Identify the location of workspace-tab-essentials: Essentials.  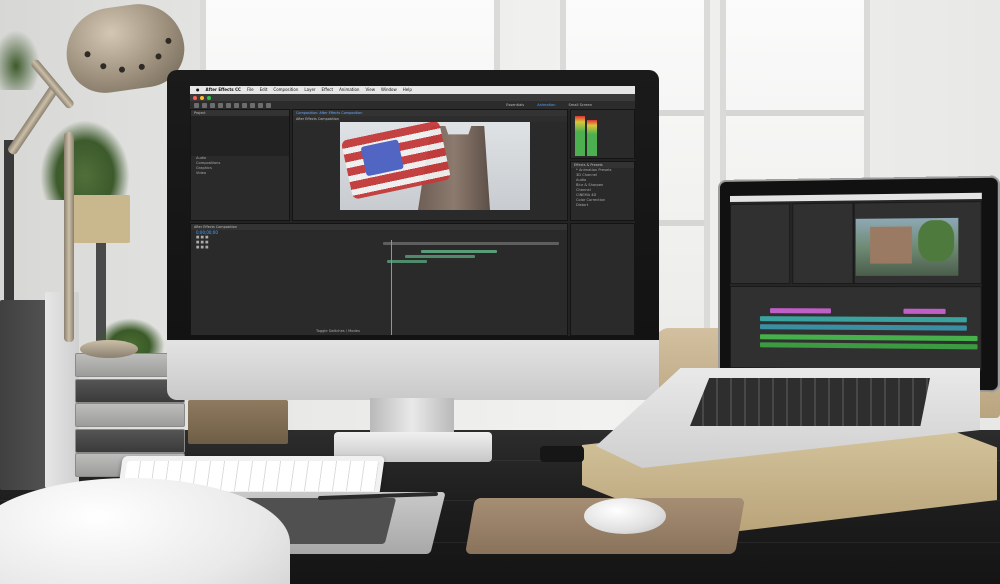
(515, 105).